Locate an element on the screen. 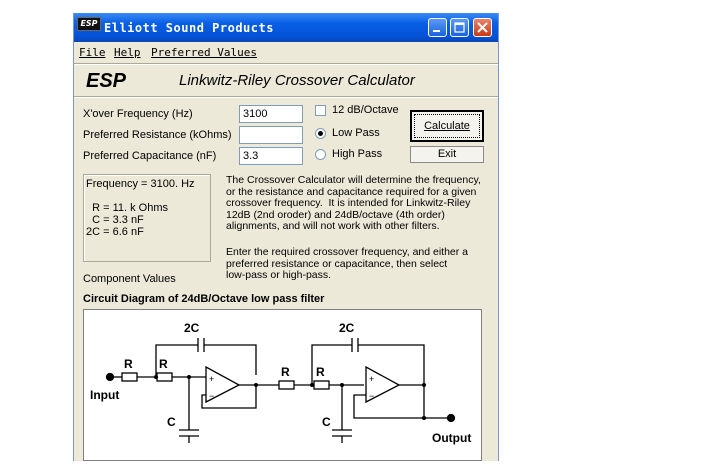 The width and height of the screenshot is (711, 470). menu-file: File is located at coordinates (92, 52).